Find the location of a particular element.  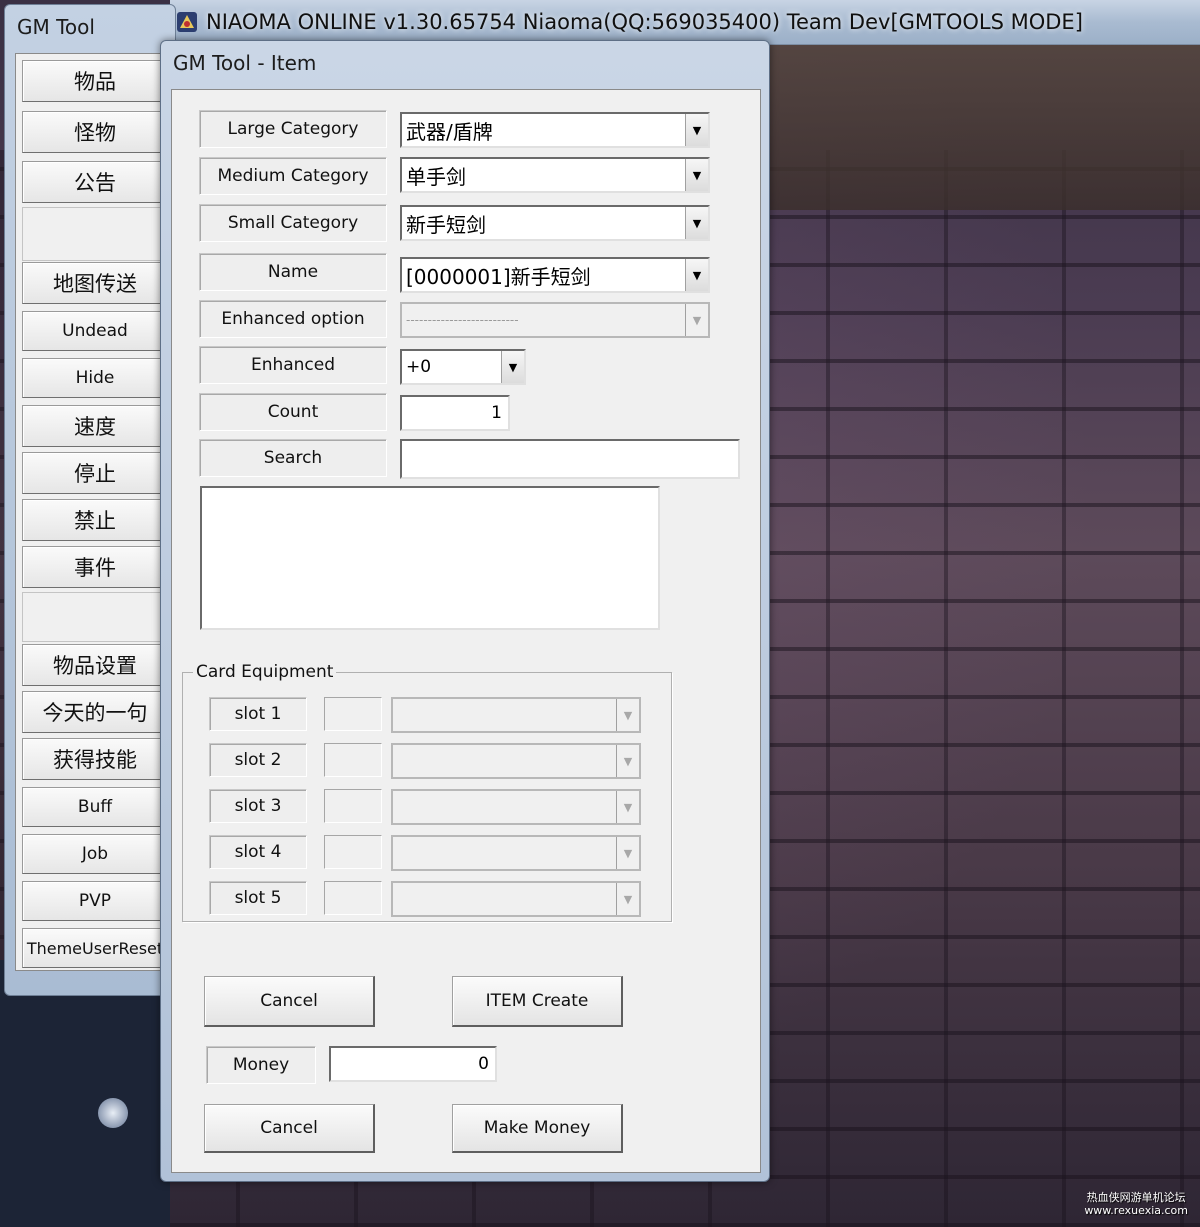

slot-5-label: slot 5 is located at coordinates (258, 898).